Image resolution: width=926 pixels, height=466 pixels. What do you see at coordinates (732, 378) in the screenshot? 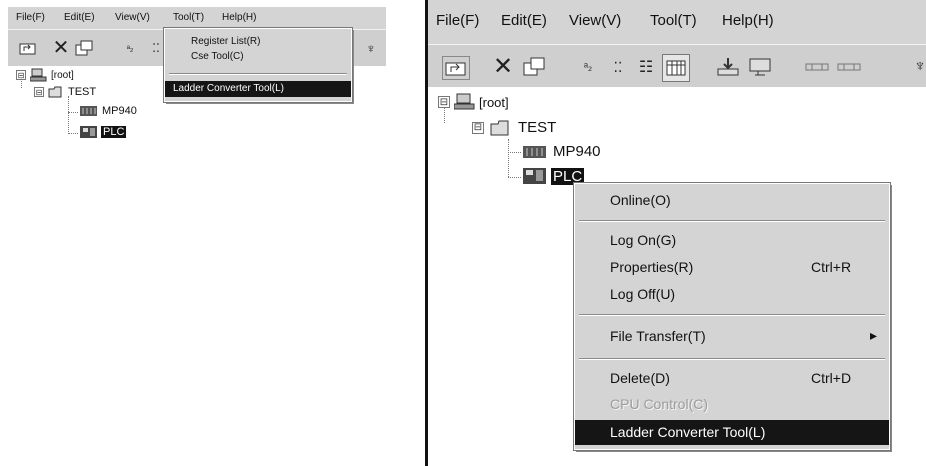
I see `menu-item-delete: Delete(D) Ctrl+D` at bounding box center [732, 378].